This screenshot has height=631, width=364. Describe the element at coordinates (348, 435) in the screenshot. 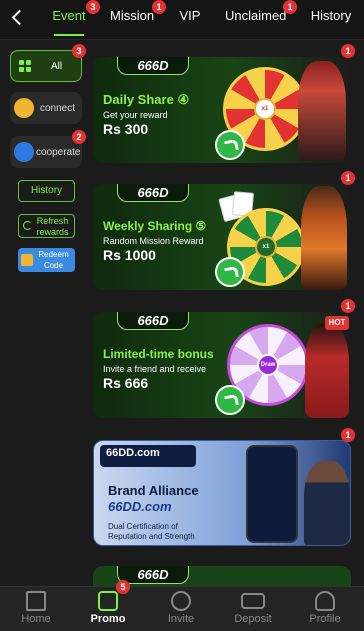

I see `brand-alliance-badge: 1` at that location.